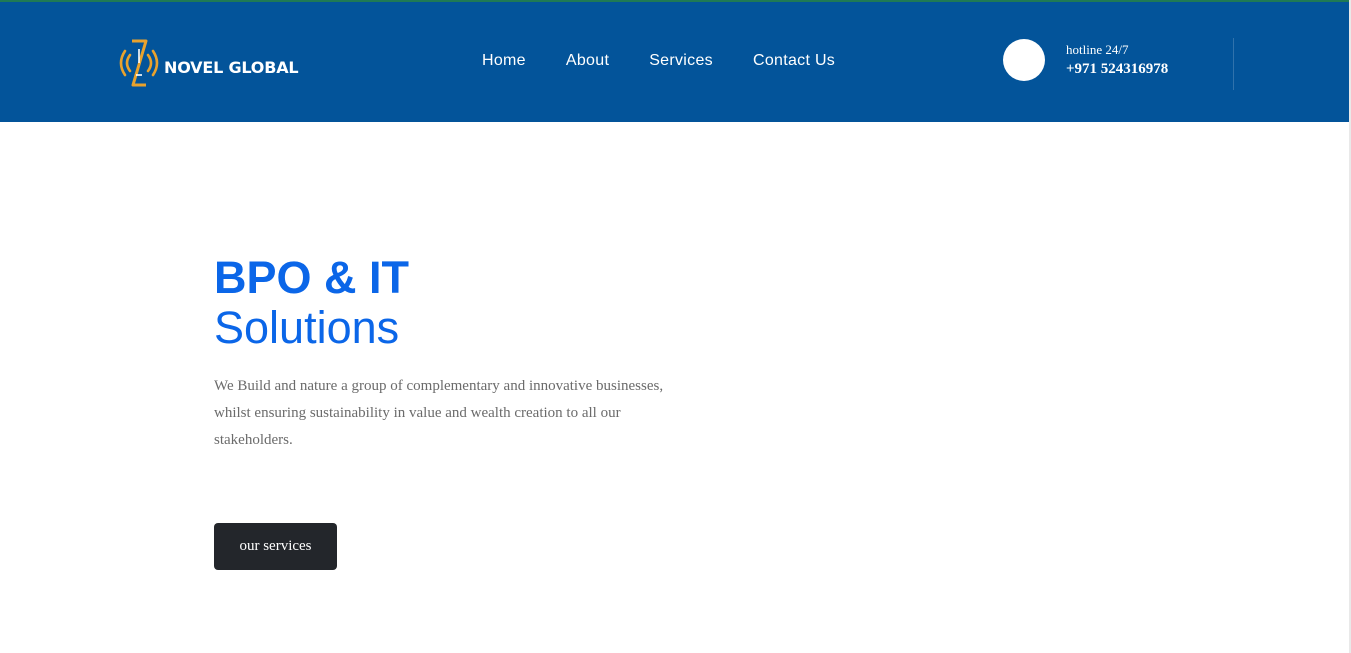 The image size is (1351, 653). I want to click on hotline-number-link: +971 524316978, so click(1117, 69).